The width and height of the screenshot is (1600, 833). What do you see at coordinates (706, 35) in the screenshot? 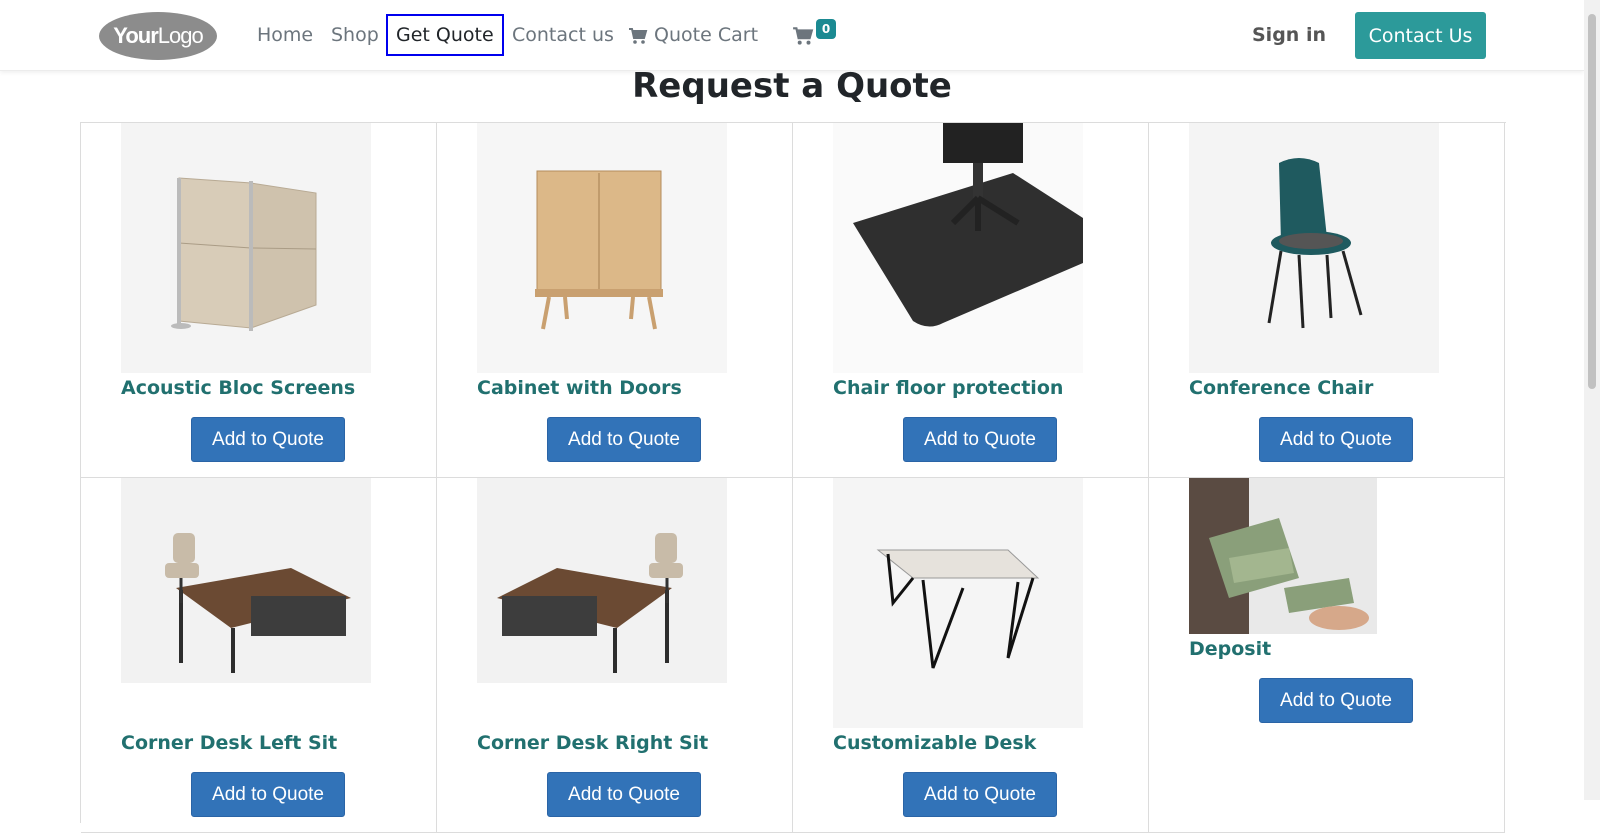
I see `quote-cart-label: Quote Cart` at bounding box center [706, 35].